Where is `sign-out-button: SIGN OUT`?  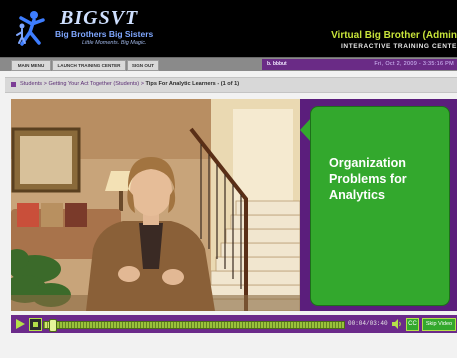 sign-out-button: SIGN OUT is located at coordinates (143, 65).